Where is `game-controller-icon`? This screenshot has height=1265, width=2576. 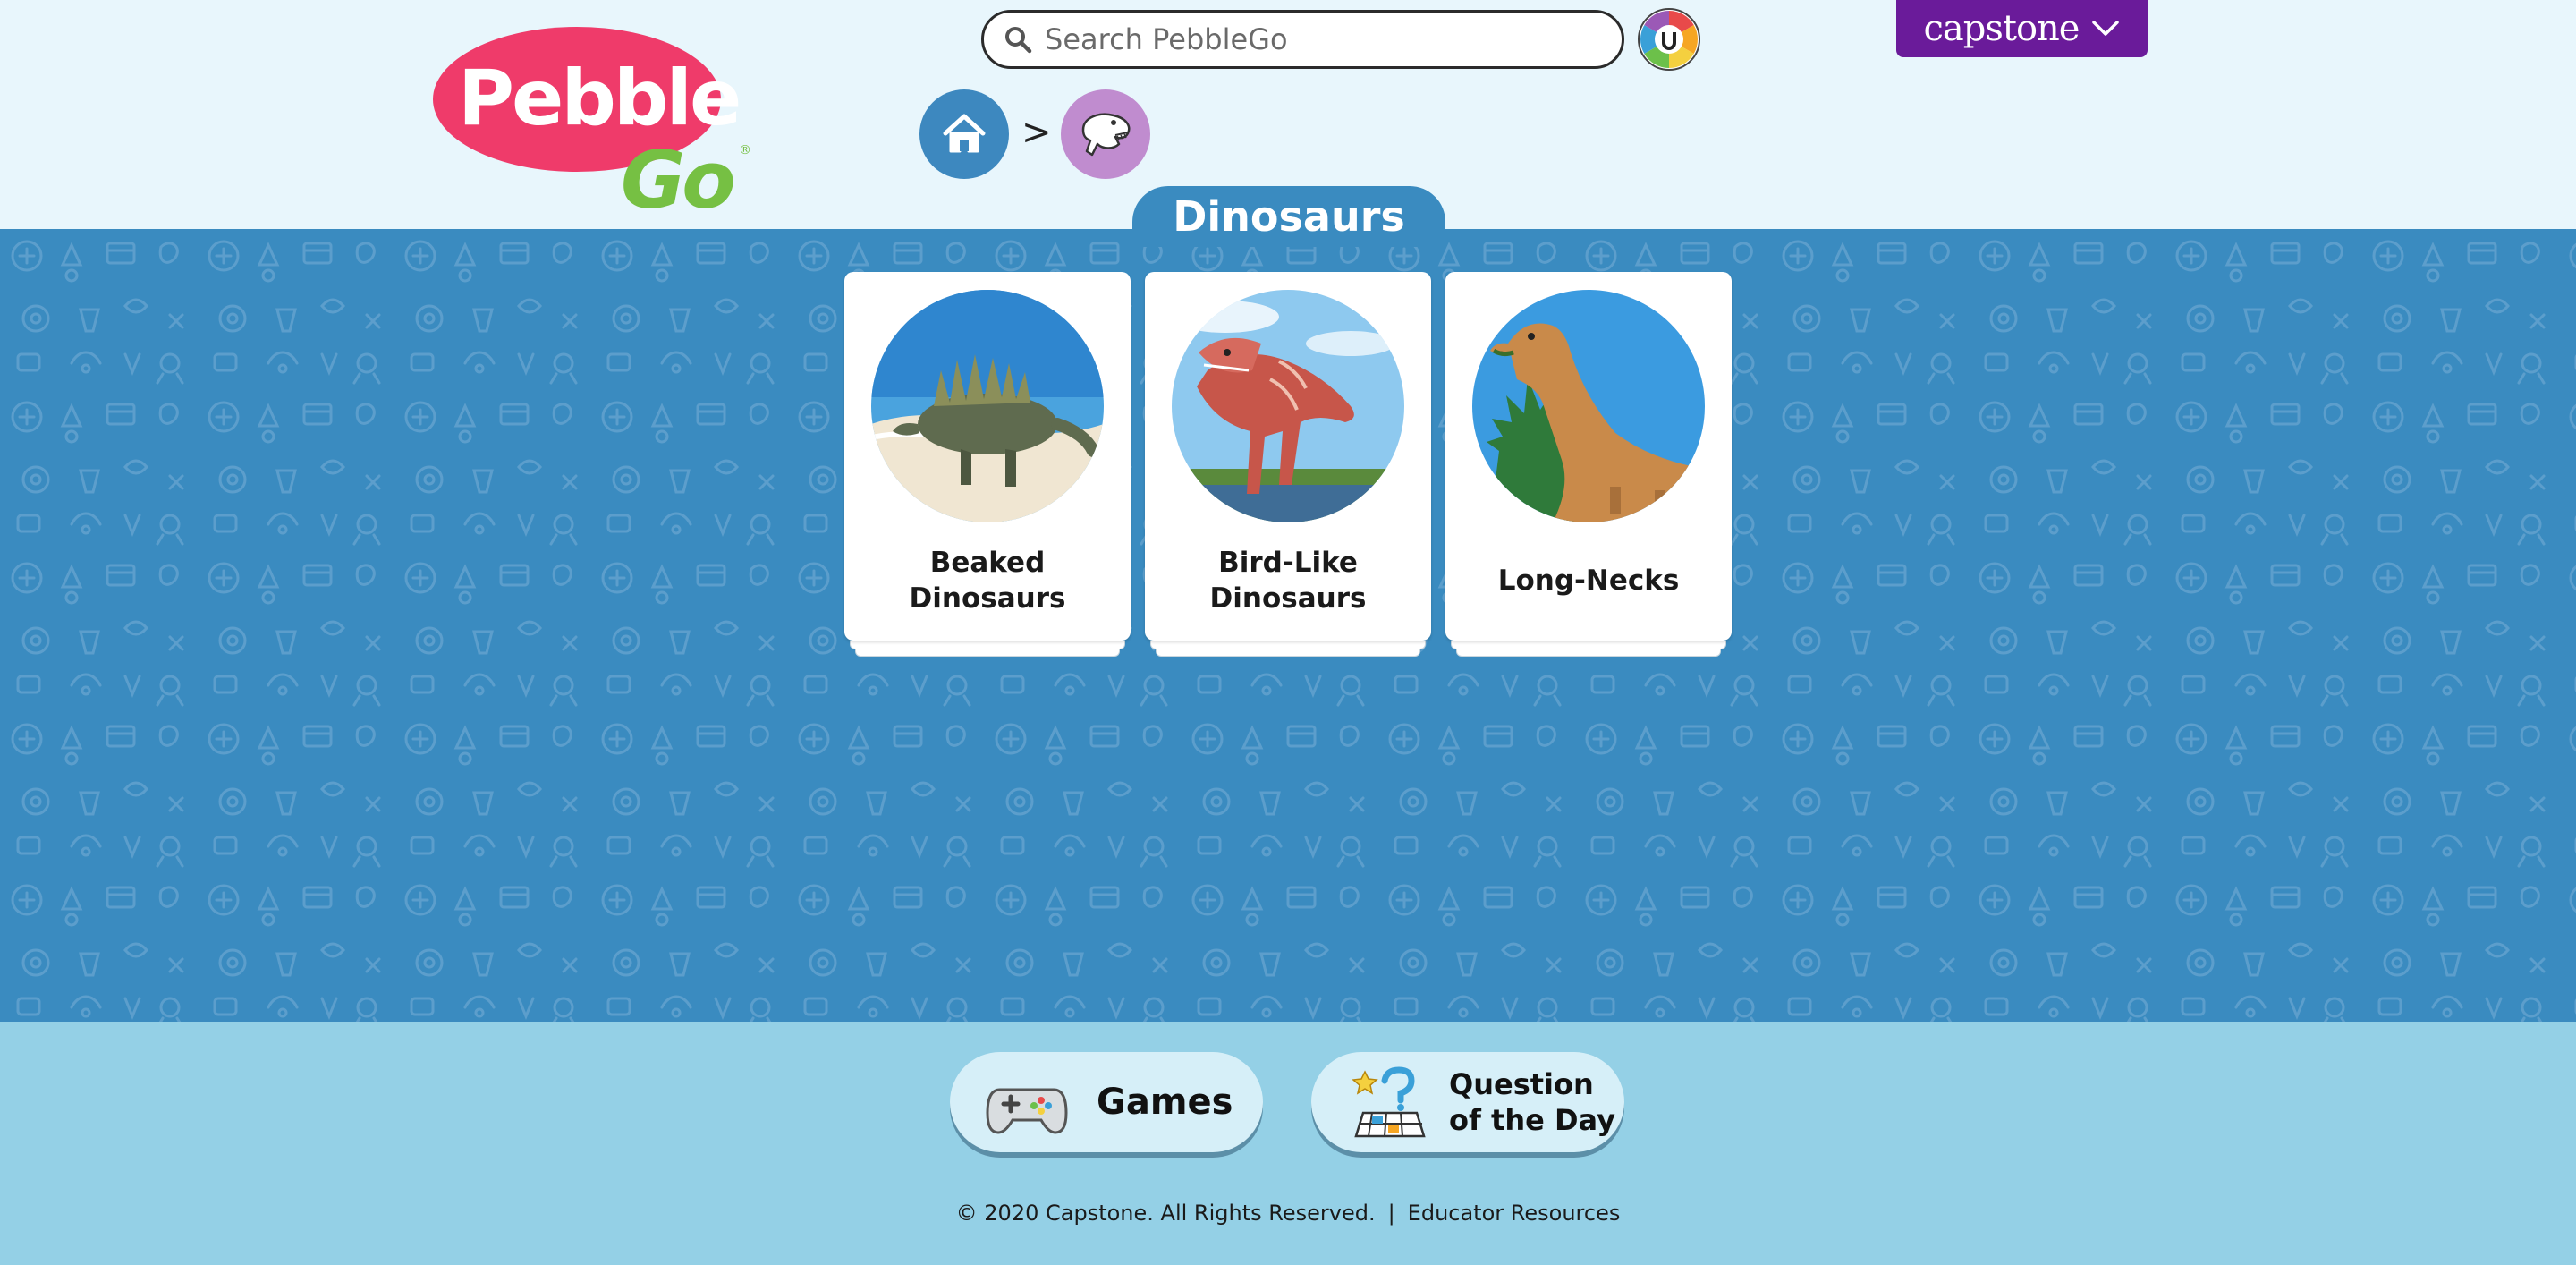
game-controller-icon is located at coordinates (1027, 1111).